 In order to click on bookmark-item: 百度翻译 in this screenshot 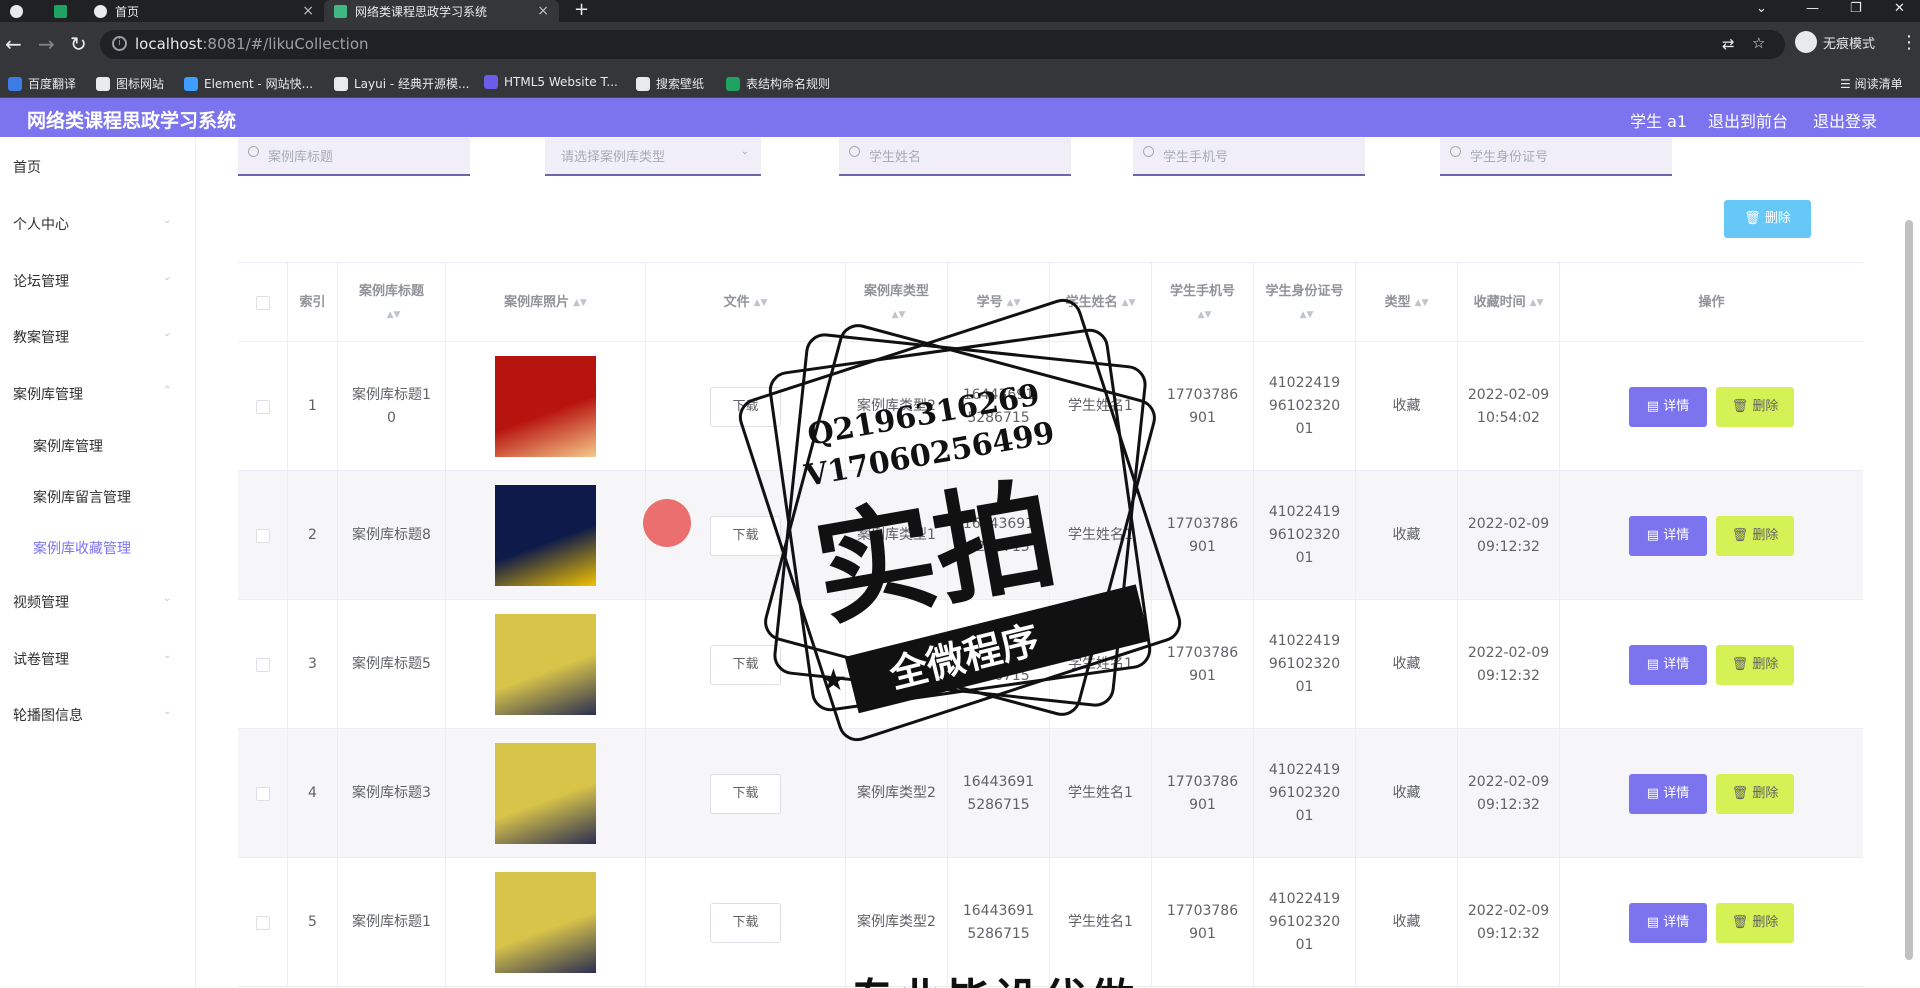, I will do `click(42, 83)`.